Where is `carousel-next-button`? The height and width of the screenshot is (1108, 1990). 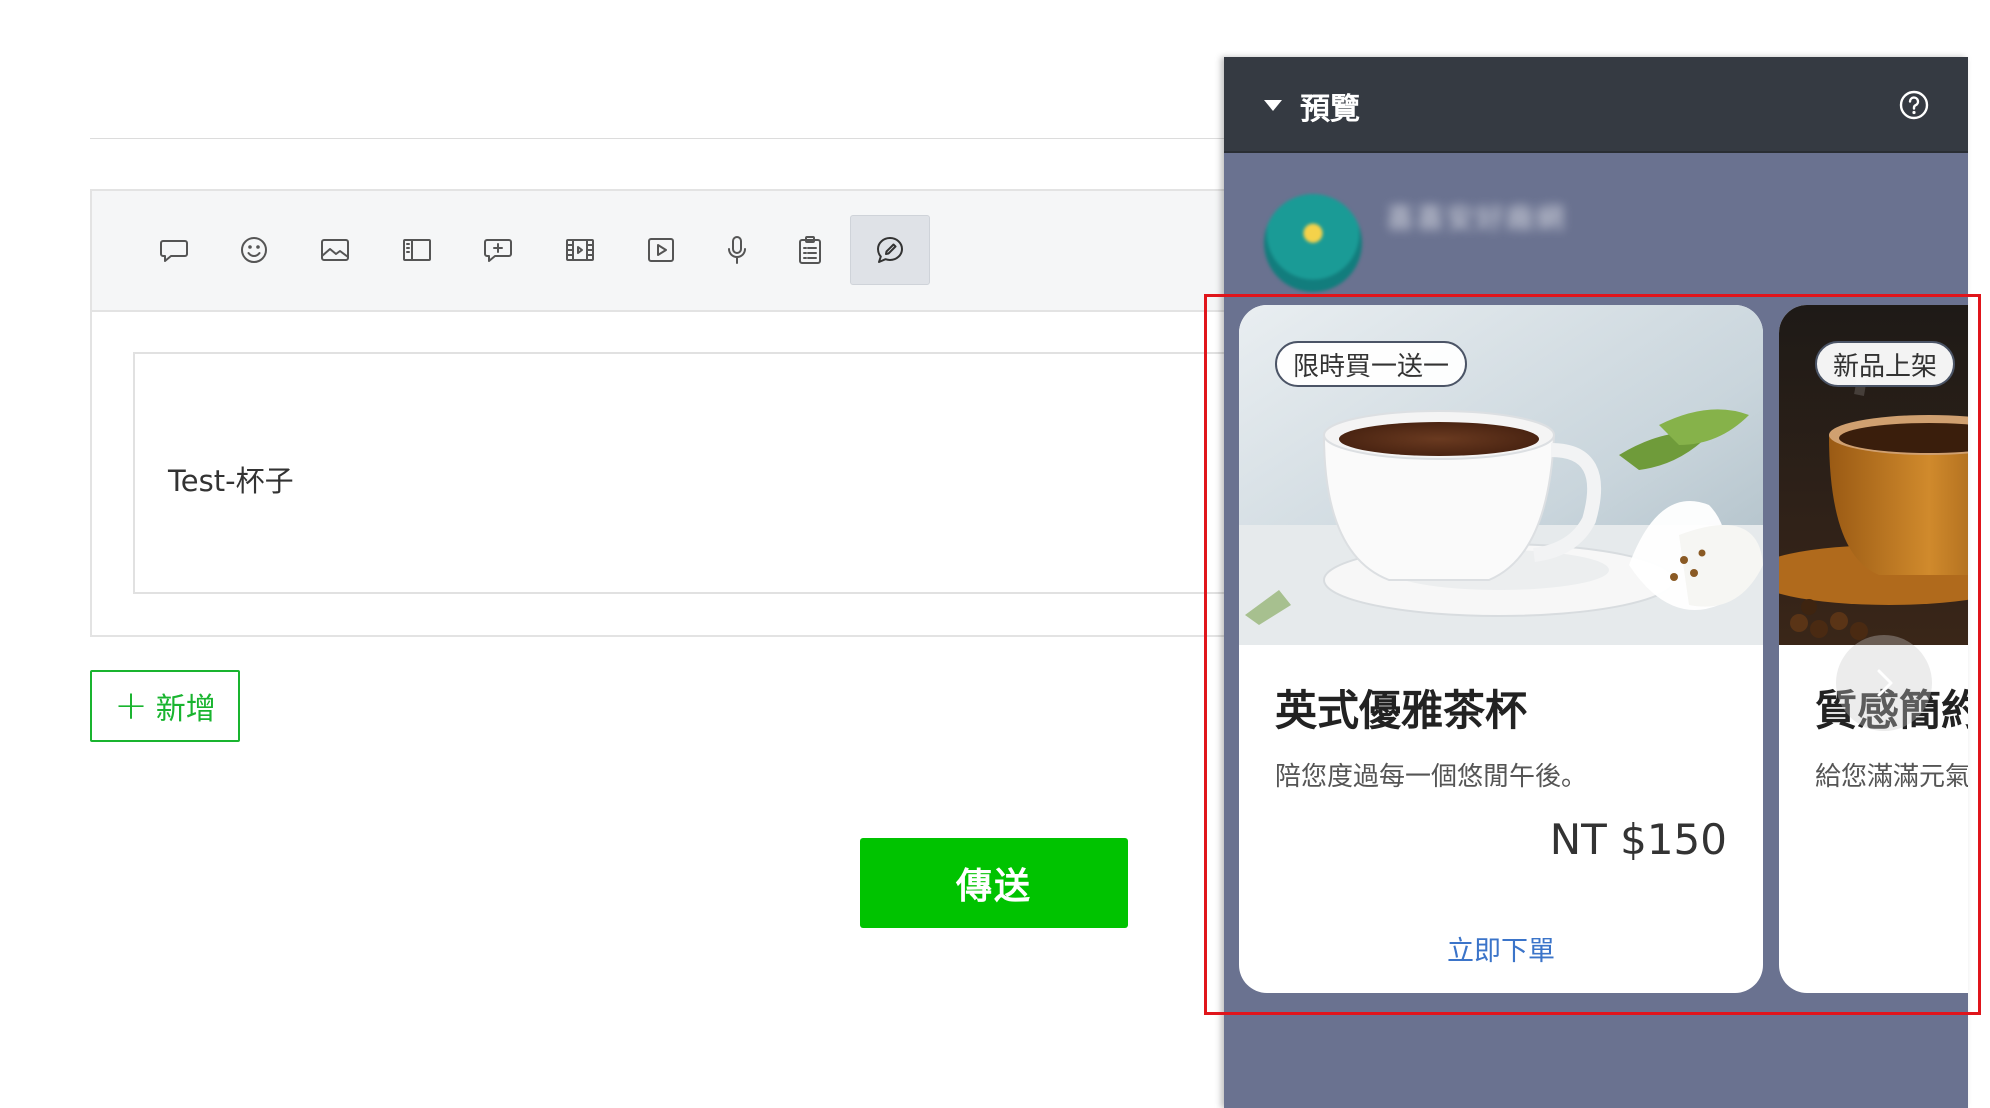 carousel-next-button is located at coordinates (1884, 683).